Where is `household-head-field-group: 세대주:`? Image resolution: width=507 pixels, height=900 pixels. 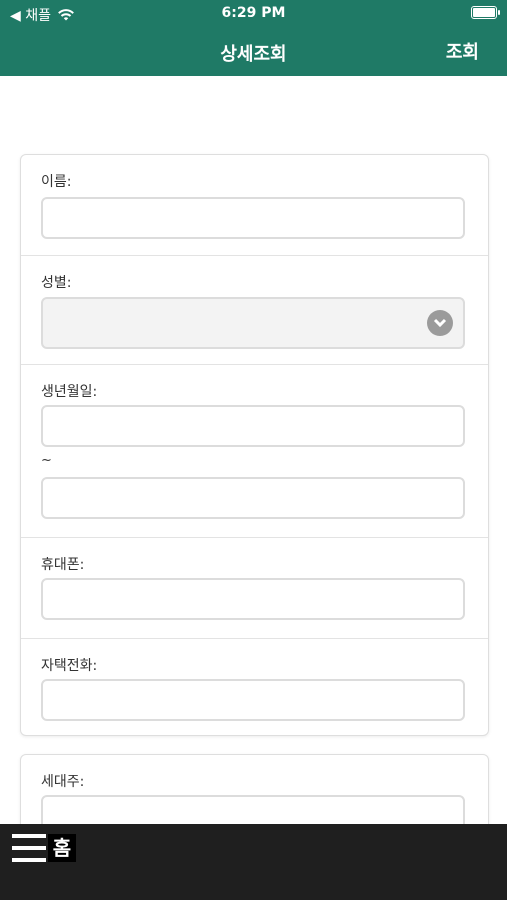 household-head-field-group: 세대주: is located at coordinates (254, 789).